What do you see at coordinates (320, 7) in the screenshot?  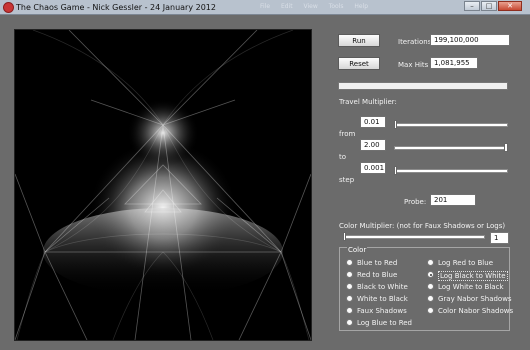 I see `background-window-menu: File Edit View Tools Help` at bounding box center [320, 7].